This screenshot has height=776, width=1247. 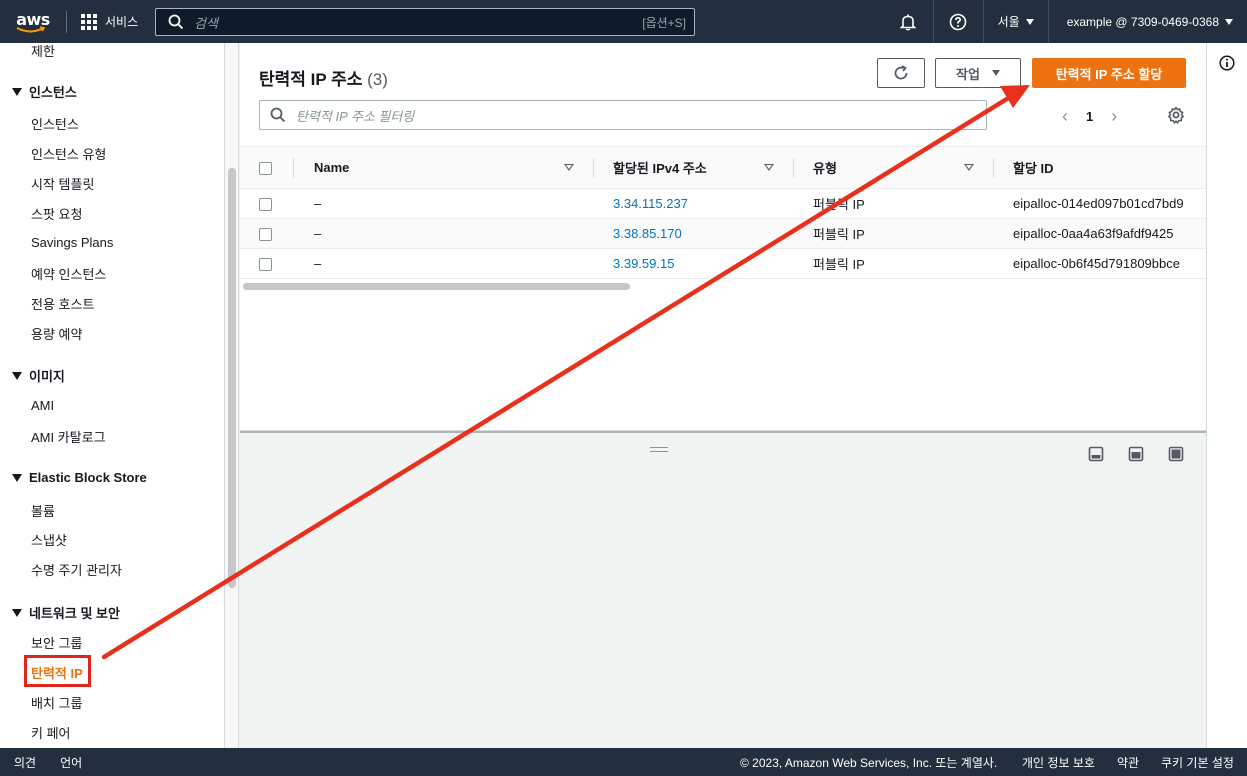 What do you see at coordinates (62, 303) in the screenshot?
I see `sidebar-item-dedicated-hosts: 전용 호스트` at bounding box center [62, 303].